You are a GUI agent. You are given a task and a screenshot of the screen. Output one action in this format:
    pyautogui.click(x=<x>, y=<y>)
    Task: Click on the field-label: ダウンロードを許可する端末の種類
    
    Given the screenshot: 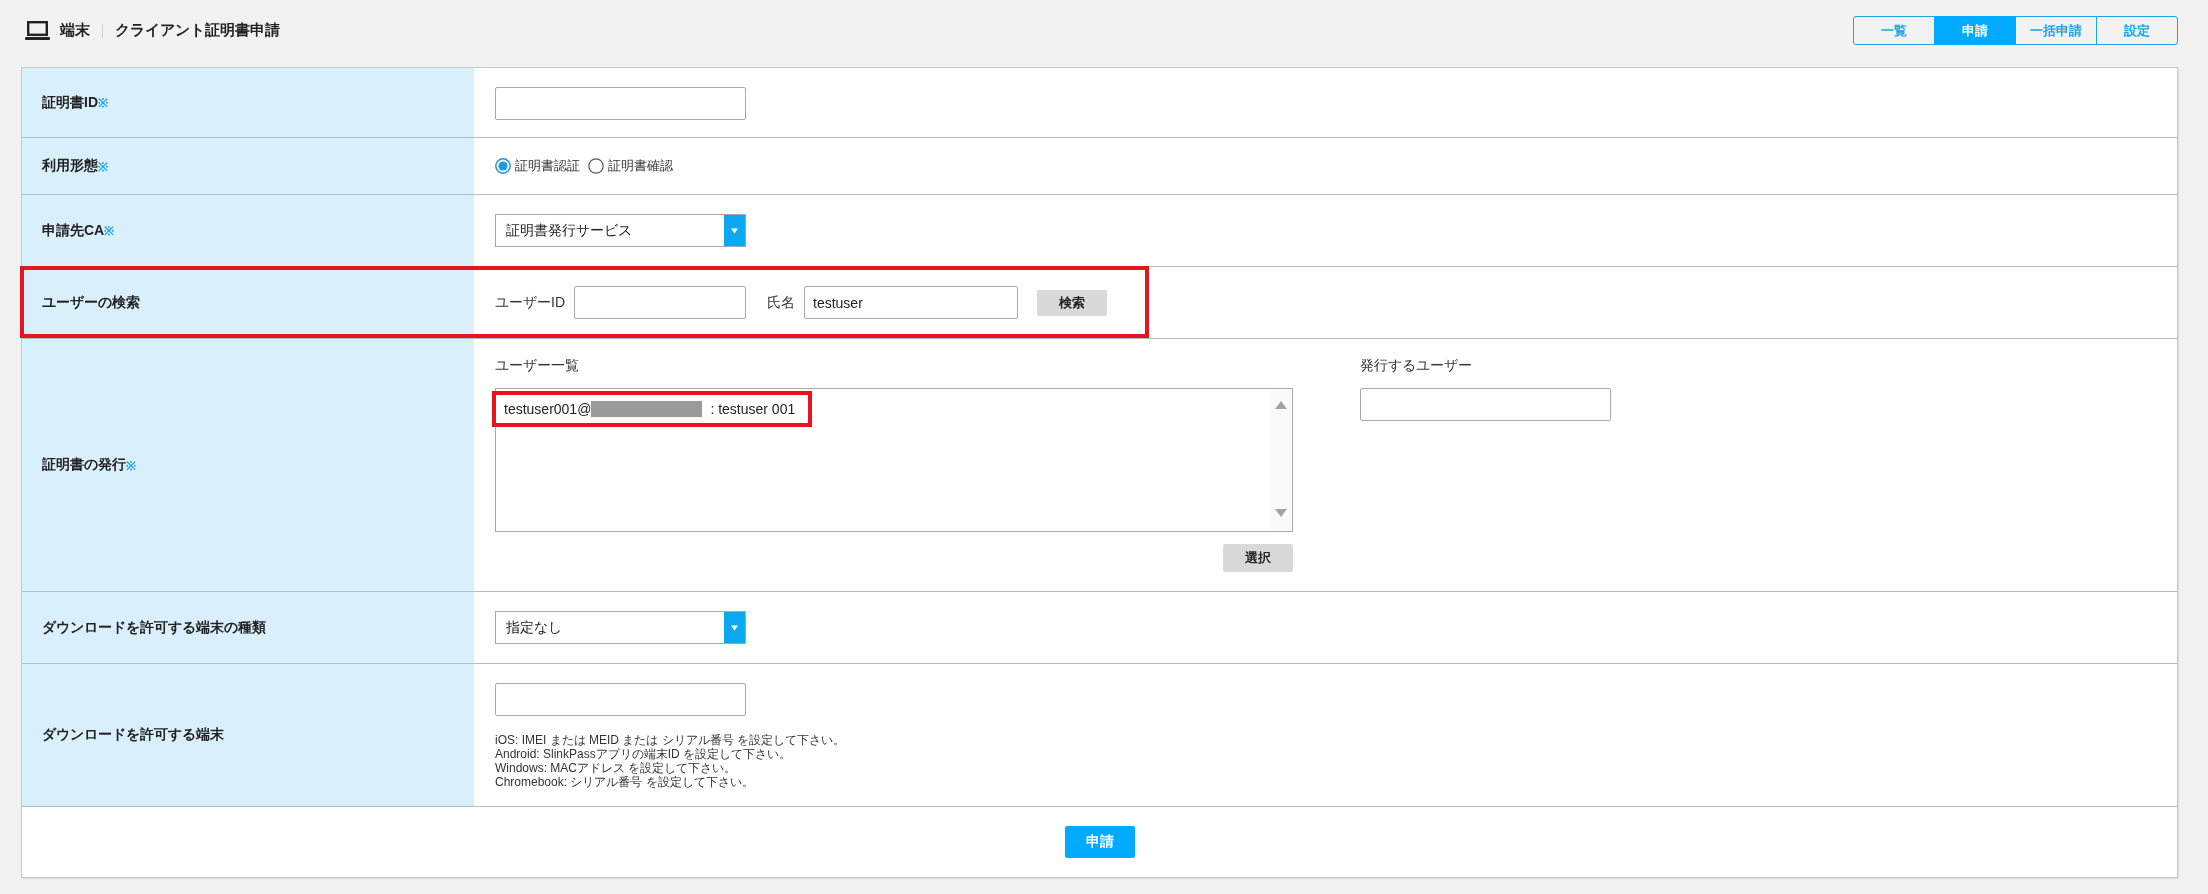 What is the action you would take?
    pyautogui.click(x=154, y=627)
    